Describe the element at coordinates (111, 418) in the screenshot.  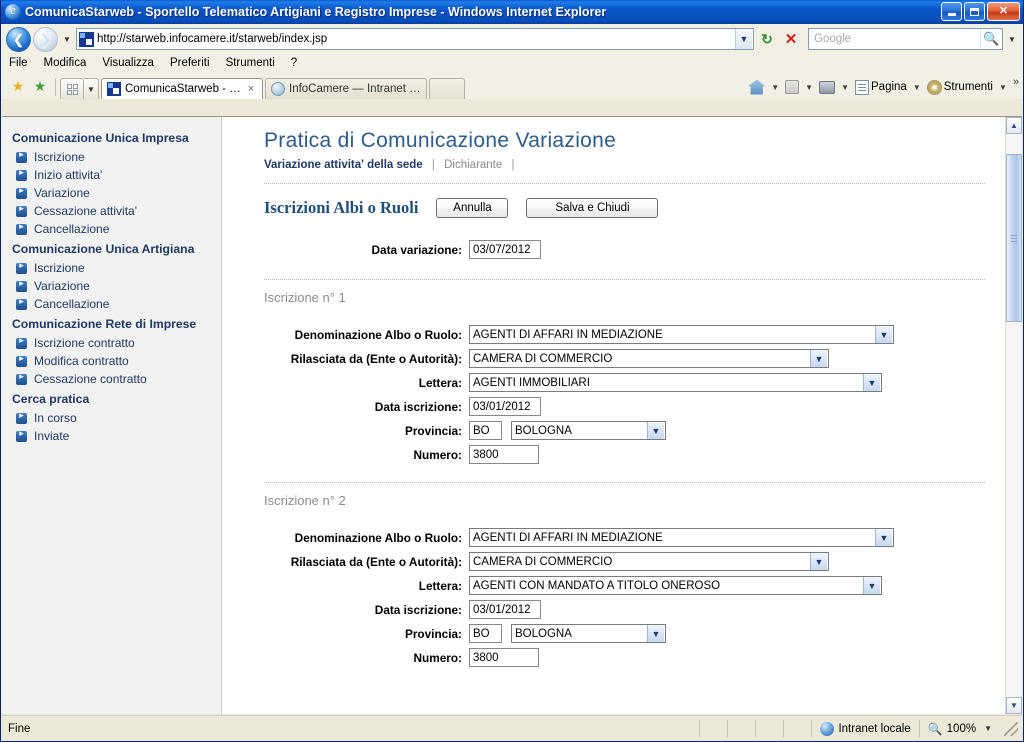
I see `sidebar-item-in-corso: In corso` at that location.